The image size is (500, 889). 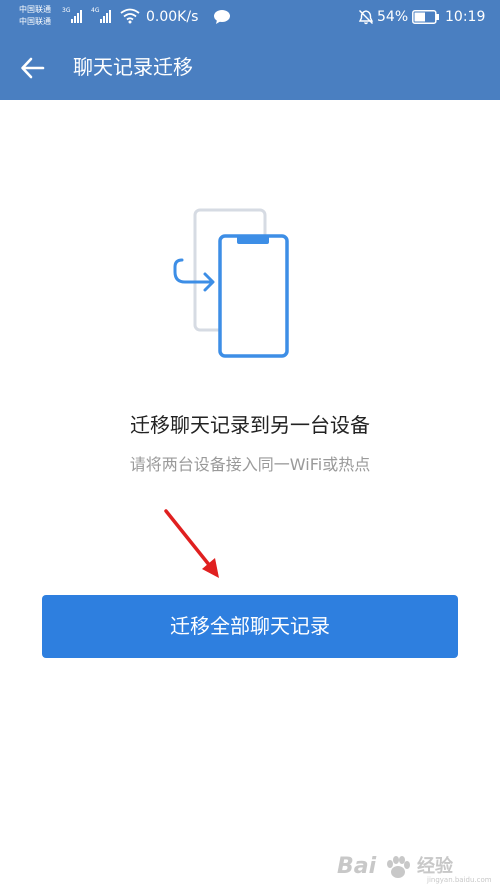 I want to click on battery-percent: 54%, so click(x=393, y=17).